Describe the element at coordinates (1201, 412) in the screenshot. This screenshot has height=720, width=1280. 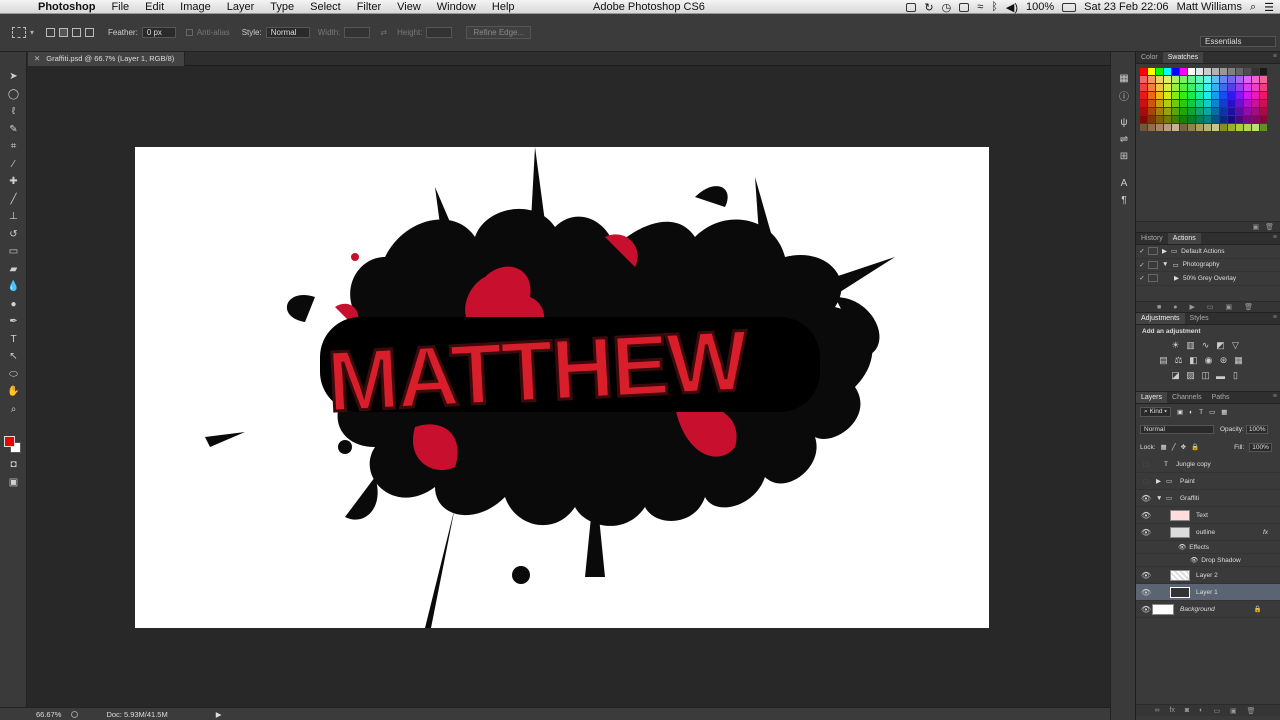
I see `filter-type-icon: T` at that location.